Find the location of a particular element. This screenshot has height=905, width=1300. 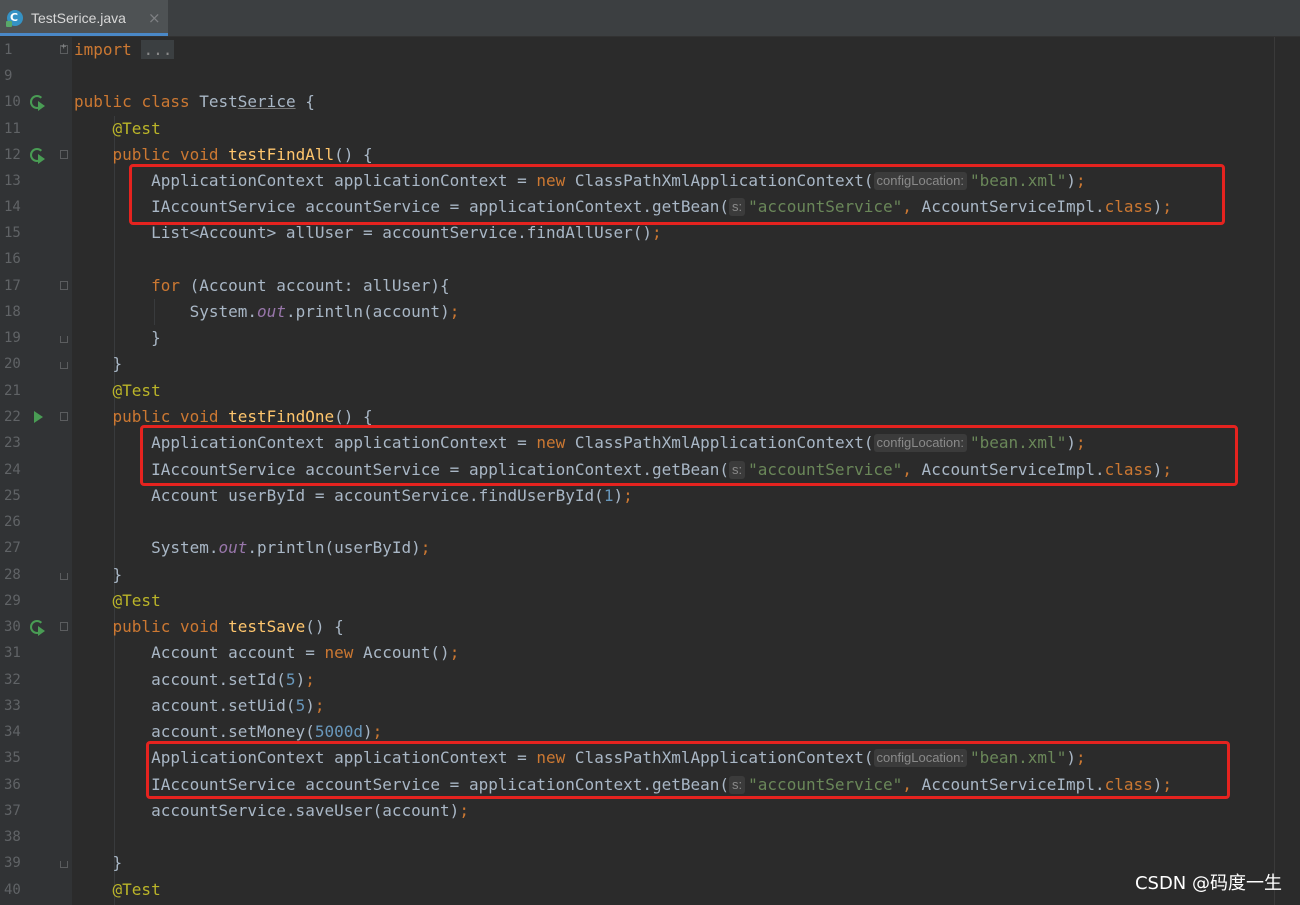

code-text: accountService.saveUser(account) is located at coordinates (305, 810).